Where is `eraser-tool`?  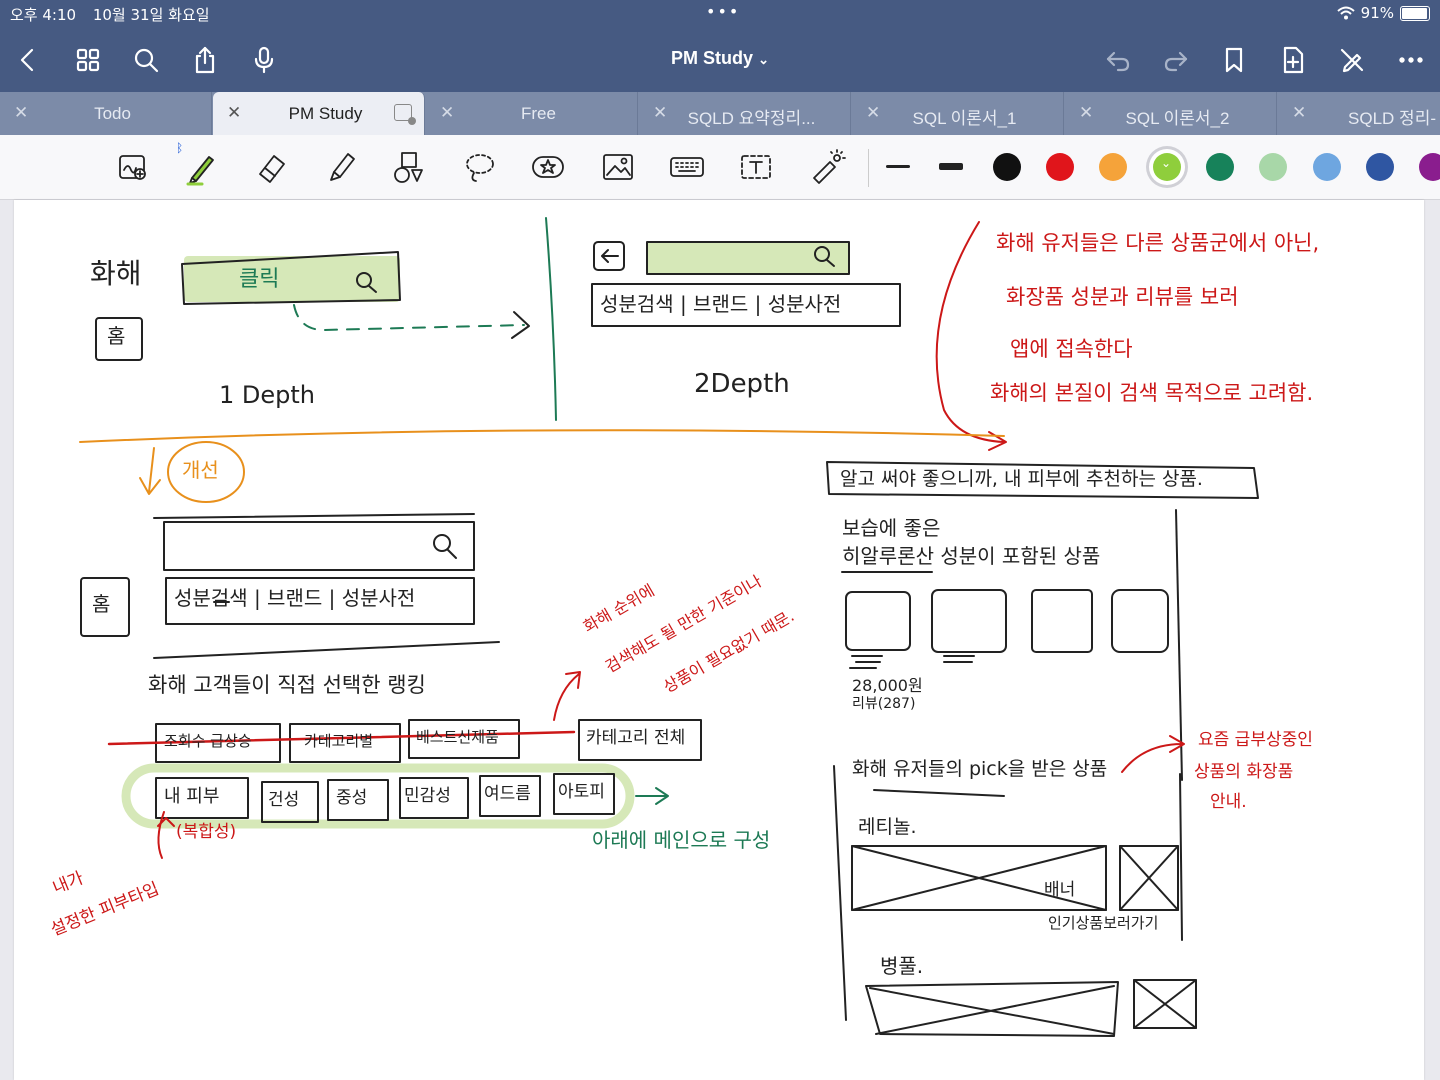 eraser-tool is located at coordinates (271, 167).